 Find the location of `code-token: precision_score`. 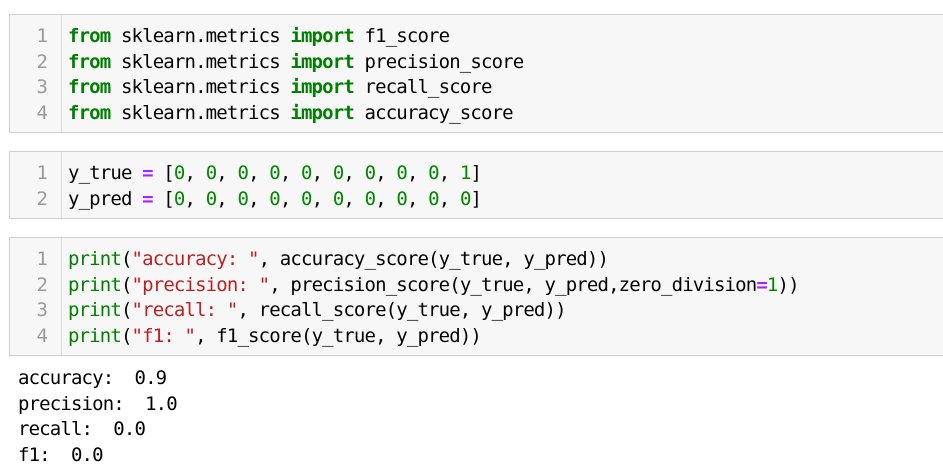

code-token: precision_score is located at coordinates (439, 61).